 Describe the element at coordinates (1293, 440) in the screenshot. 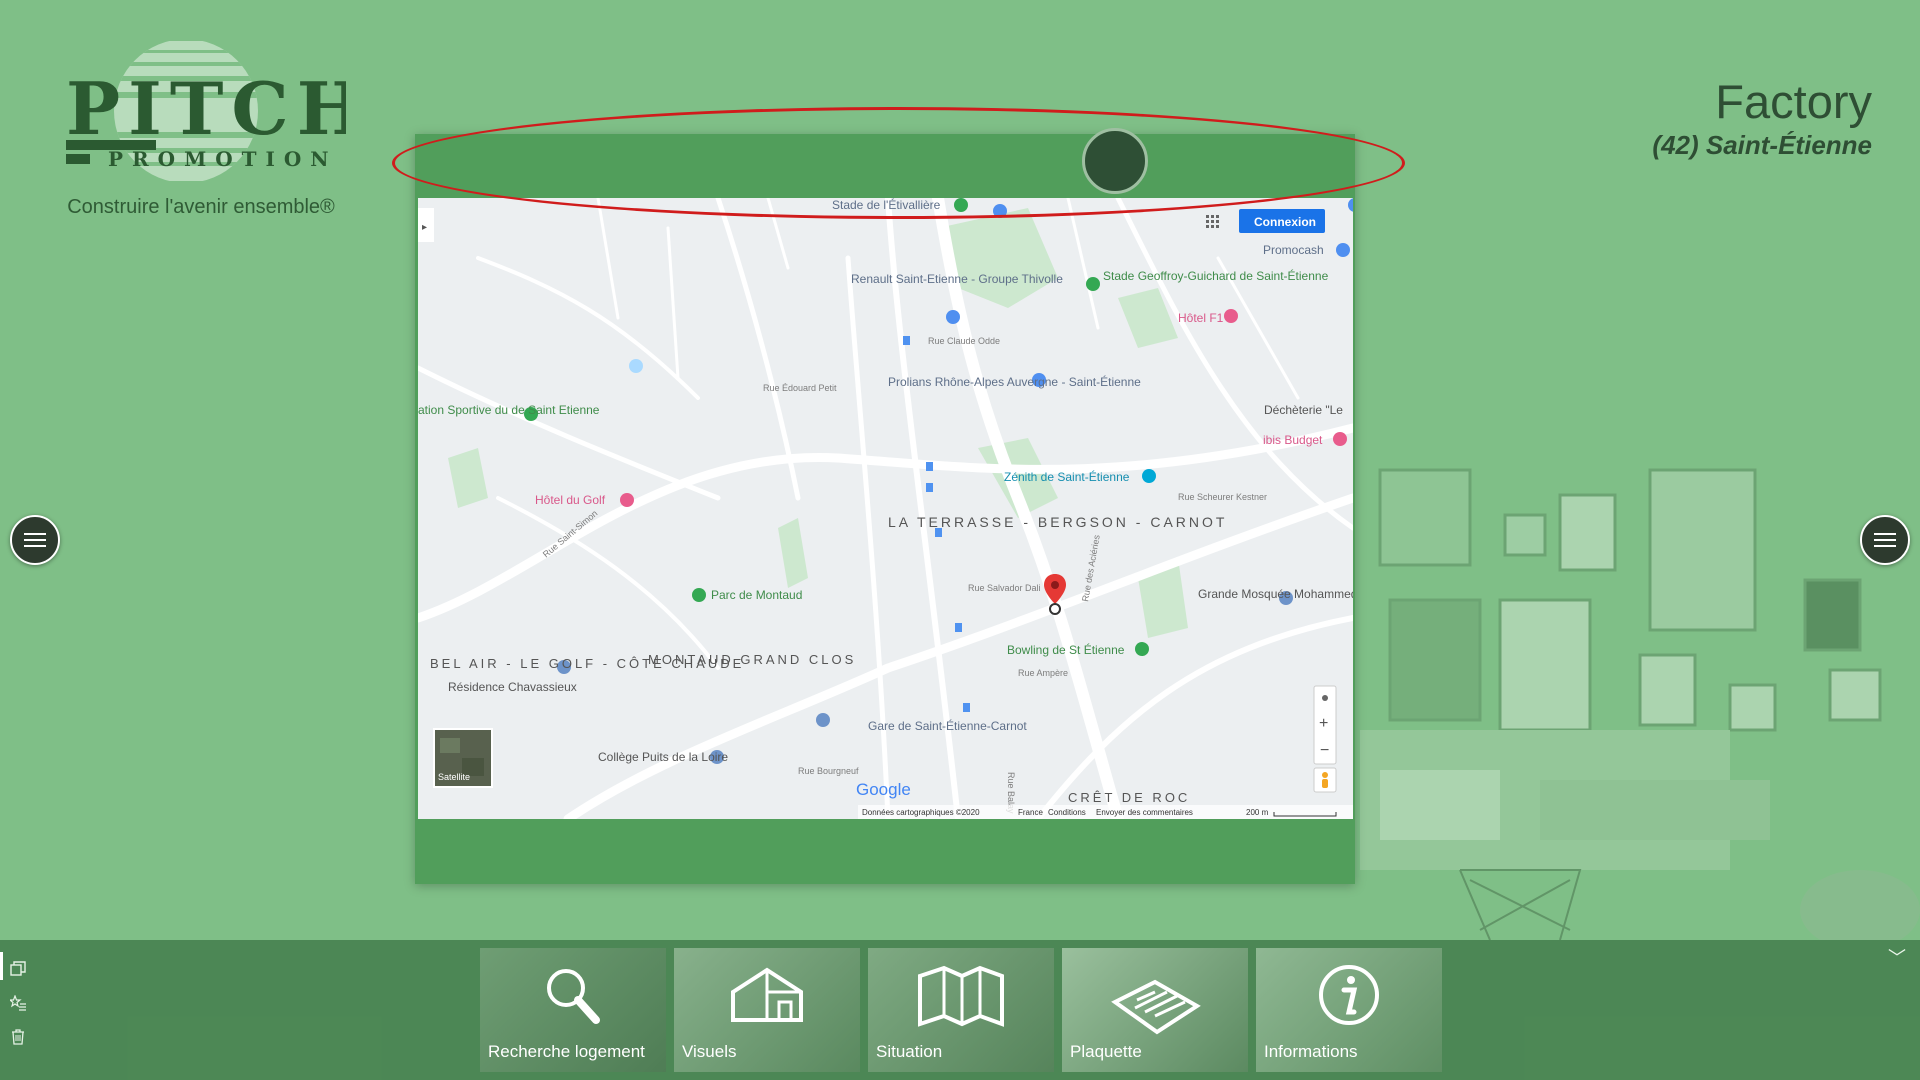

I see `svg-text: ibis Budget` at that location.